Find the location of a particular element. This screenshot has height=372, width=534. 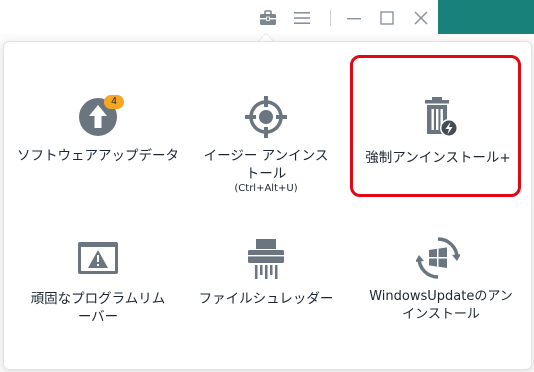

maximize-icon is located at coordinates (387, 18).